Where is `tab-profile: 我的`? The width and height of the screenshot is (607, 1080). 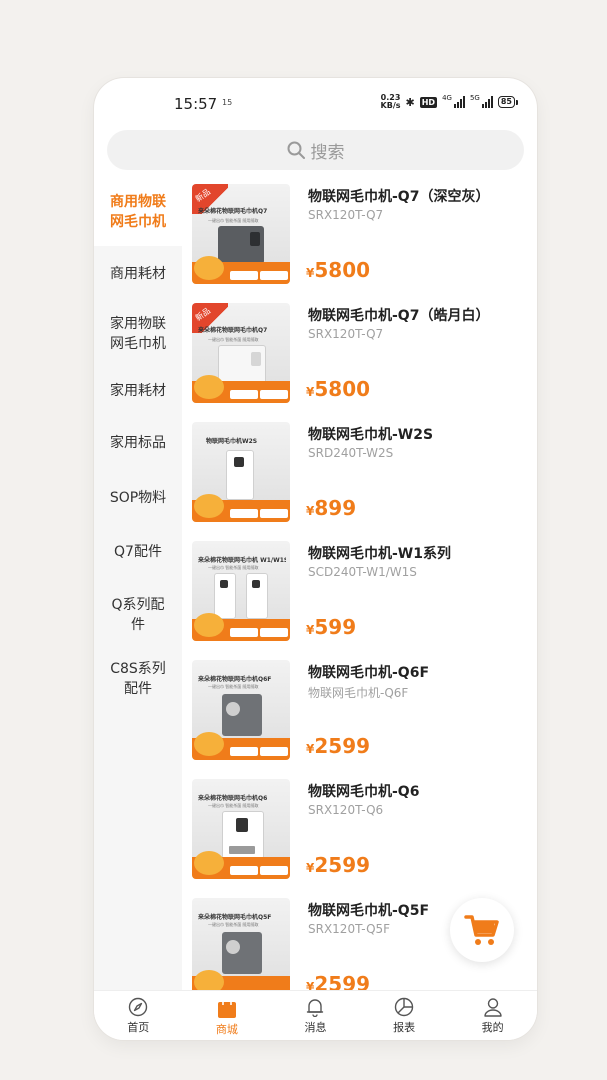 tab-profile: 我的 is located at coordinates (492, 1015).